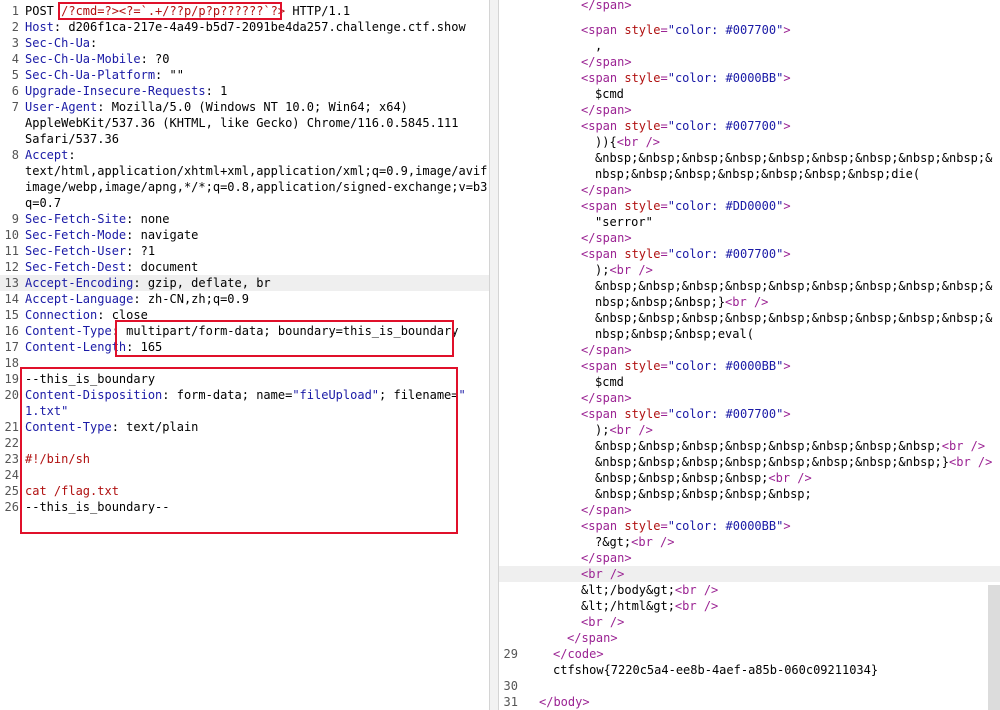 The image size is (1000, 710). Describe the element at coordinates (191, 299) in the screenshot. I see `code-token: : zh-CN,zh;q=0.9` at that location.